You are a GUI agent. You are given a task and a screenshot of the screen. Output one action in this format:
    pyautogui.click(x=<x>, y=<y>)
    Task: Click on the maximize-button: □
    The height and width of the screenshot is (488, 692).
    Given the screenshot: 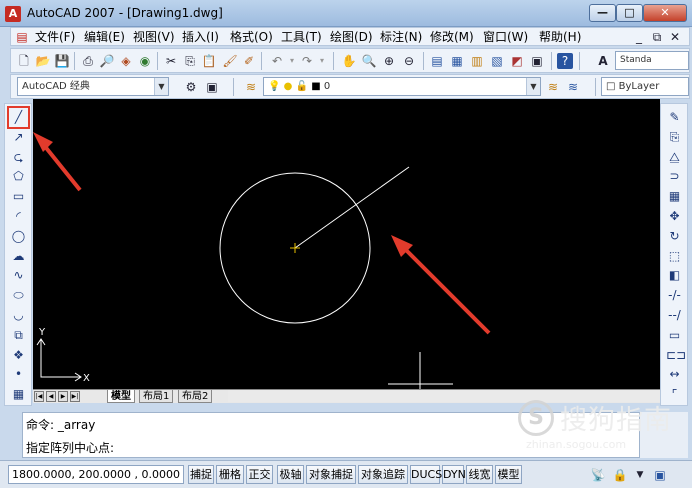 What is the action you would take?
    pyautogui.click(x=629, y=13)
    